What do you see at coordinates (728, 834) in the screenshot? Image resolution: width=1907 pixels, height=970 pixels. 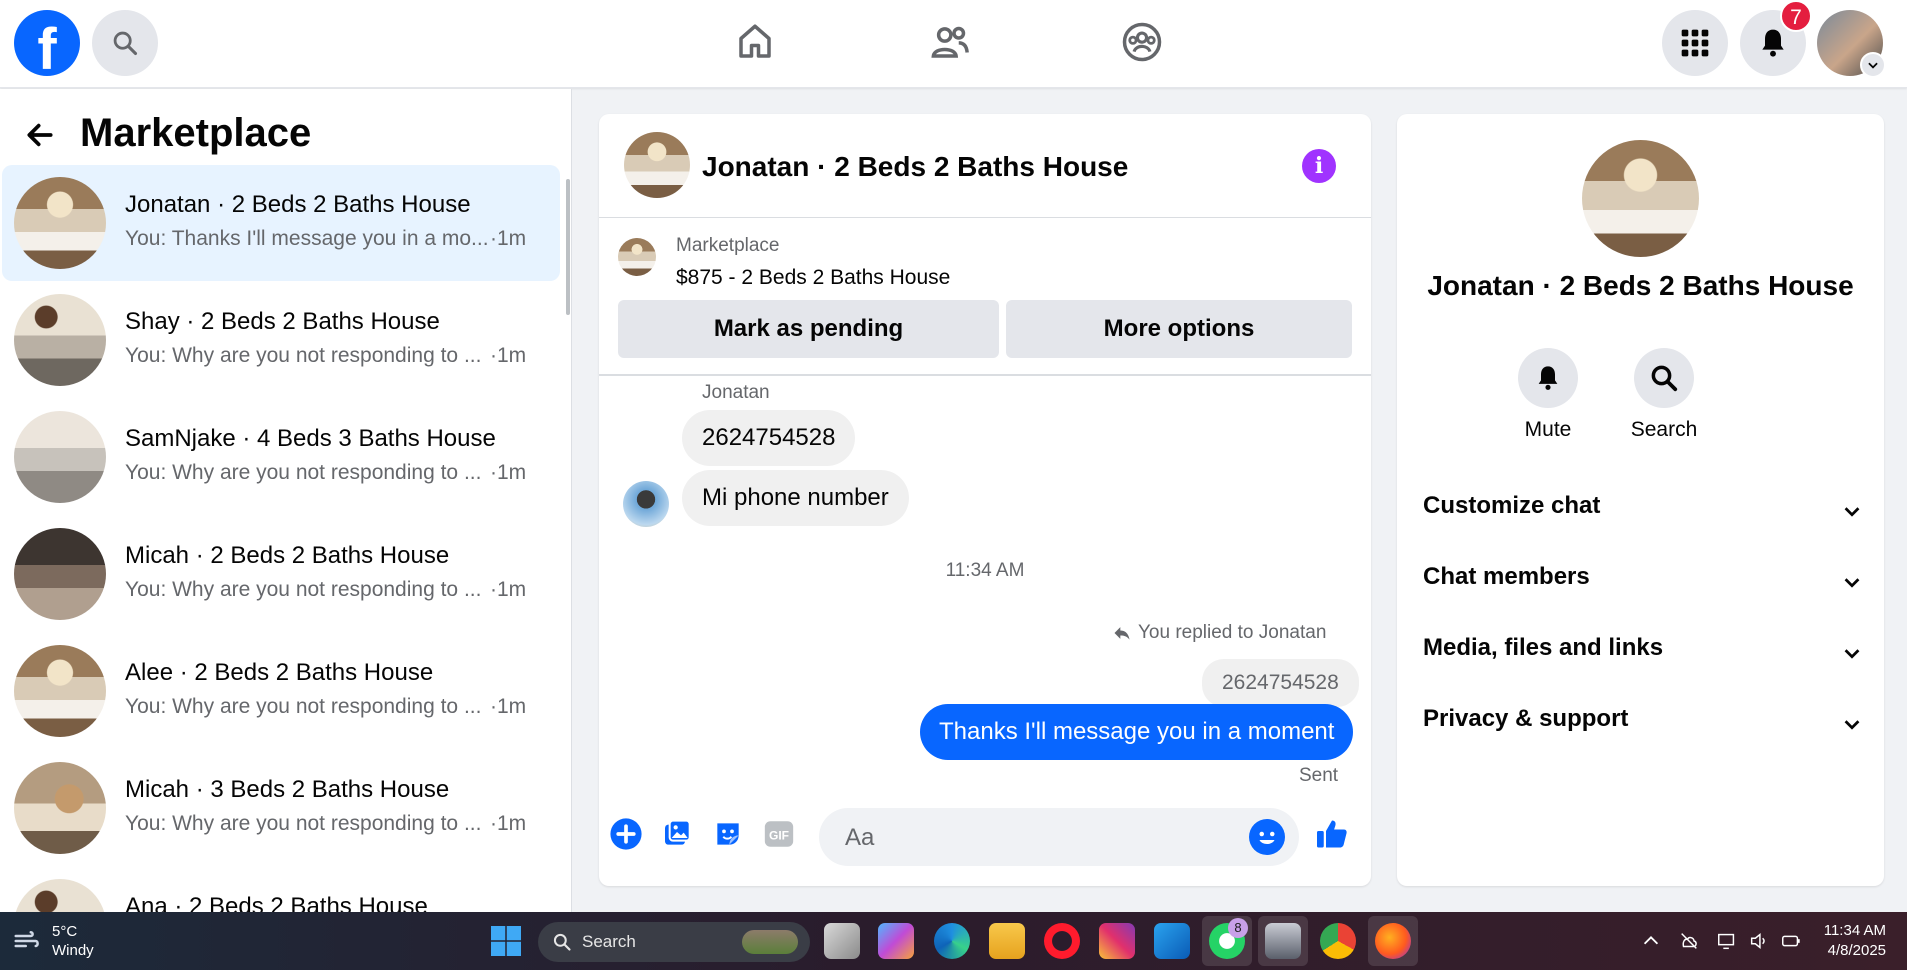 I see `sticker-button` at bounding box center [728, 834].